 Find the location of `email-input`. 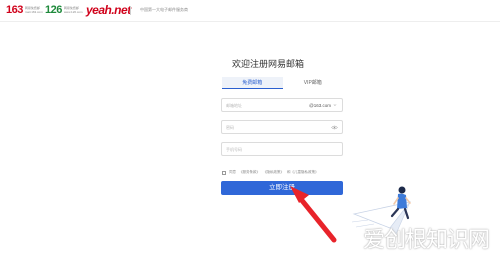

email-input is located at coordinates (266, 105).